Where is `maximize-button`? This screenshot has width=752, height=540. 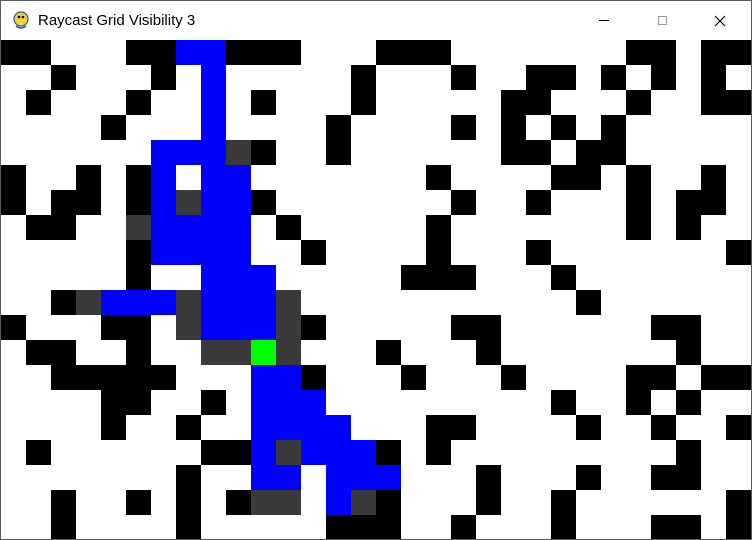
maximize-button is located at coordinates (662, 20).